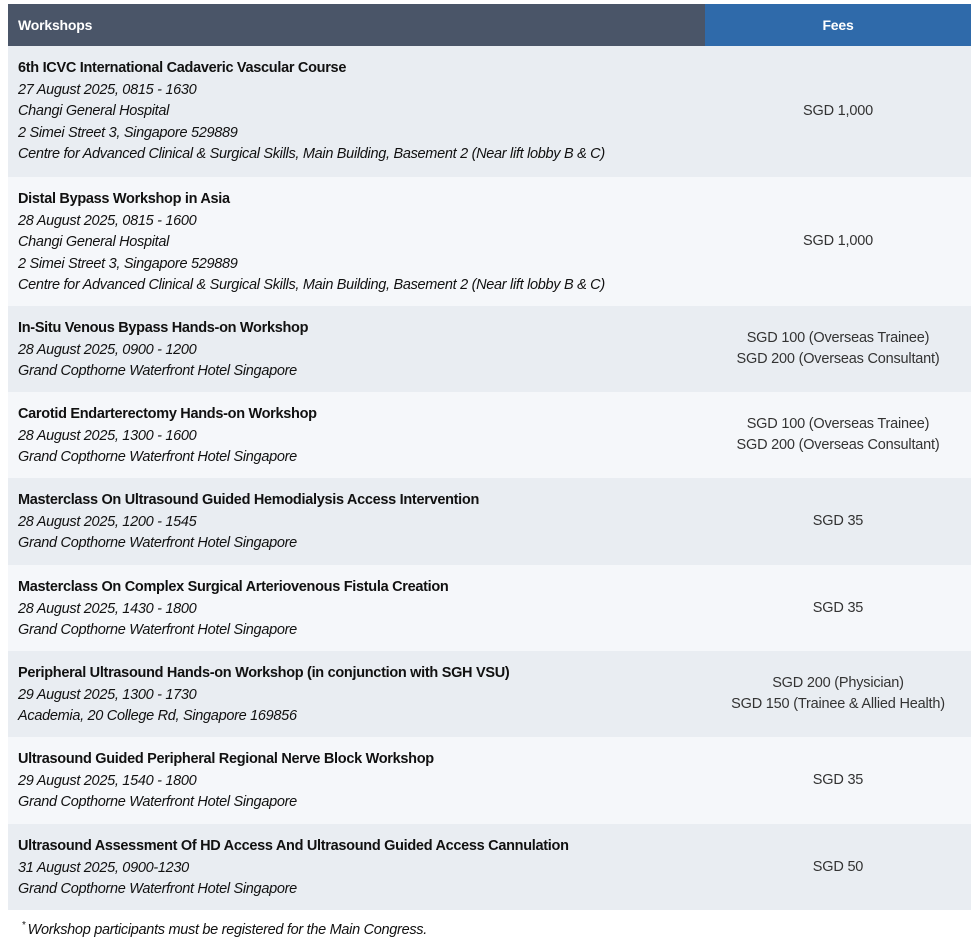 This screenshot has height=943, width=973. Describe the element at coordinates (838, 683) in the screenshot. I see `fee-line: SGD 200 (Physician)` at that location.